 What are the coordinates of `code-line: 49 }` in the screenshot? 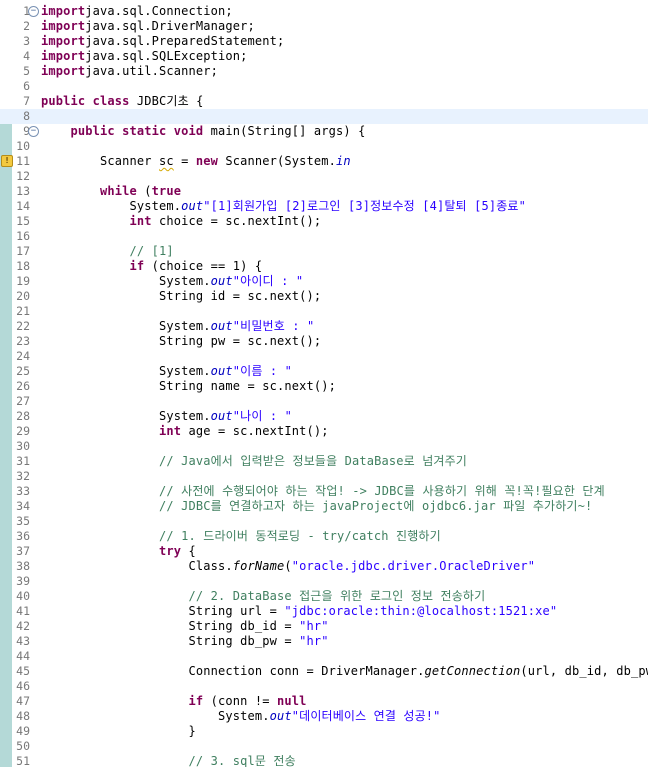 It's located at (324, 731).